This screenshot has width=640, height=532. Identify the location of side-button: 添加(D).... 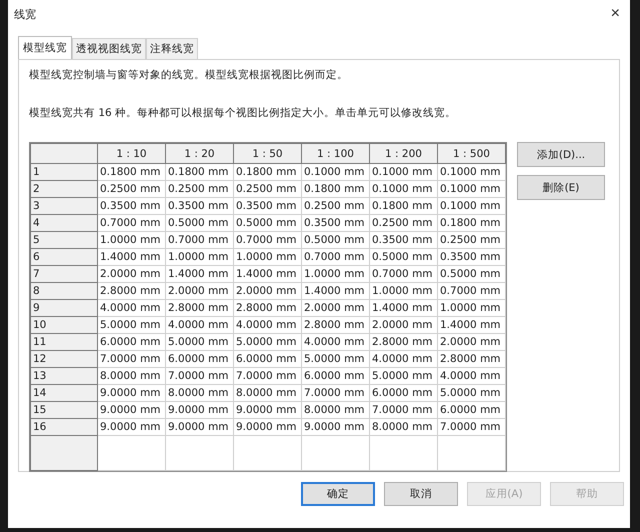
(561, 154).